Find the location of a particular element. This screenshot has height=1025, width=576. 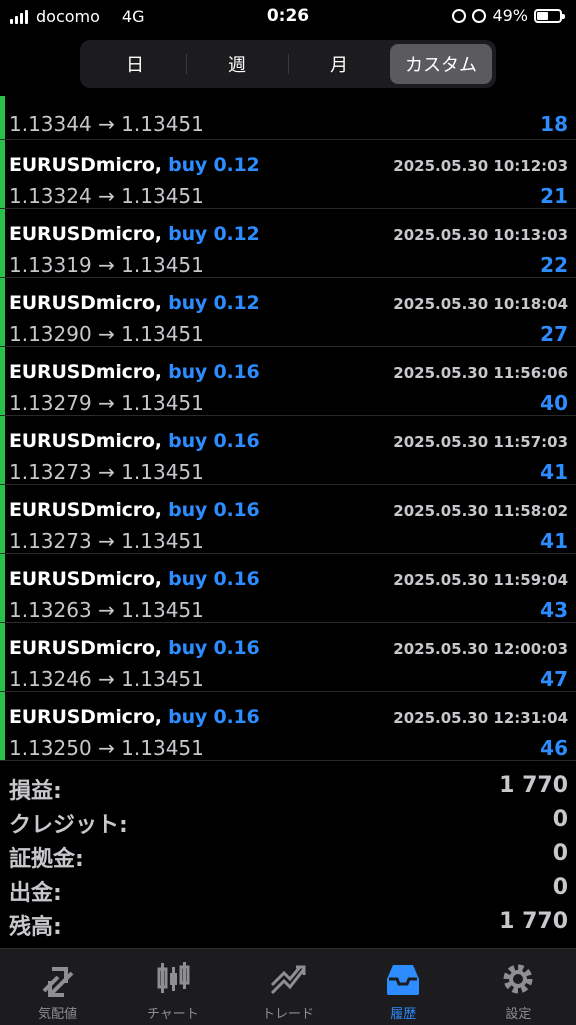

alarm-icon is located at coordinates (479, 15).